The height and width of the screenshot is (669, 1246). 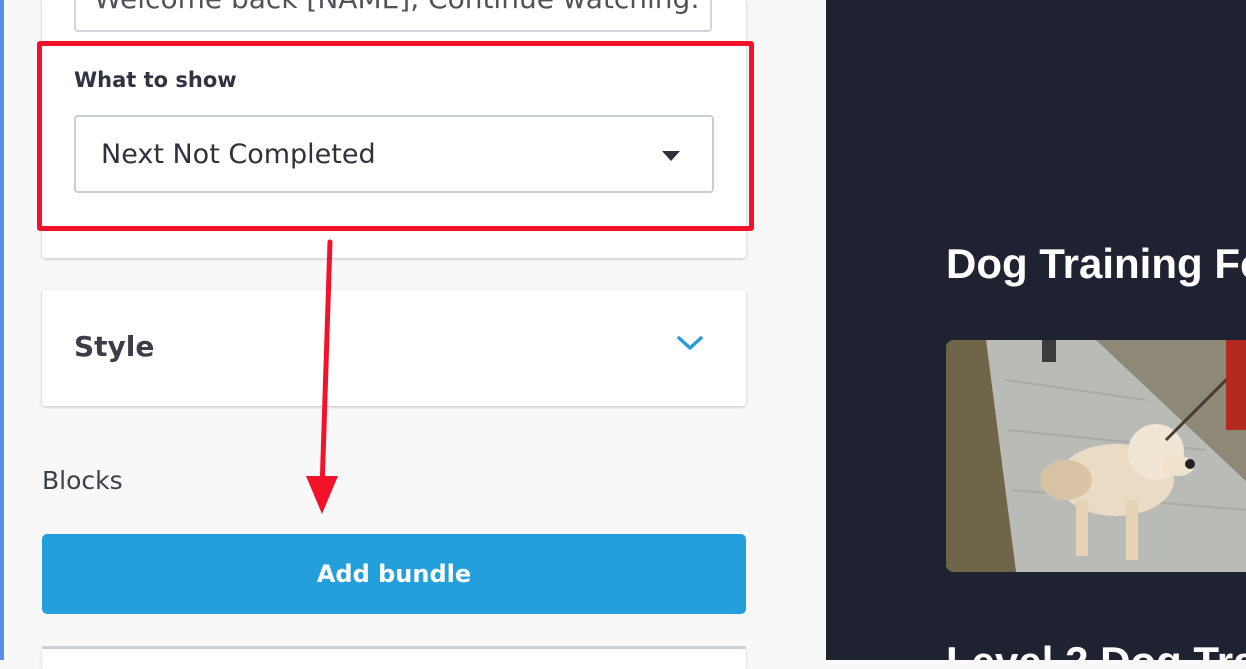 What do you see at coordinates (1096, 264) in the screenshot?
I see `preview-bundle-title: Dog Training Fo` at bounding box center [1096, 264].